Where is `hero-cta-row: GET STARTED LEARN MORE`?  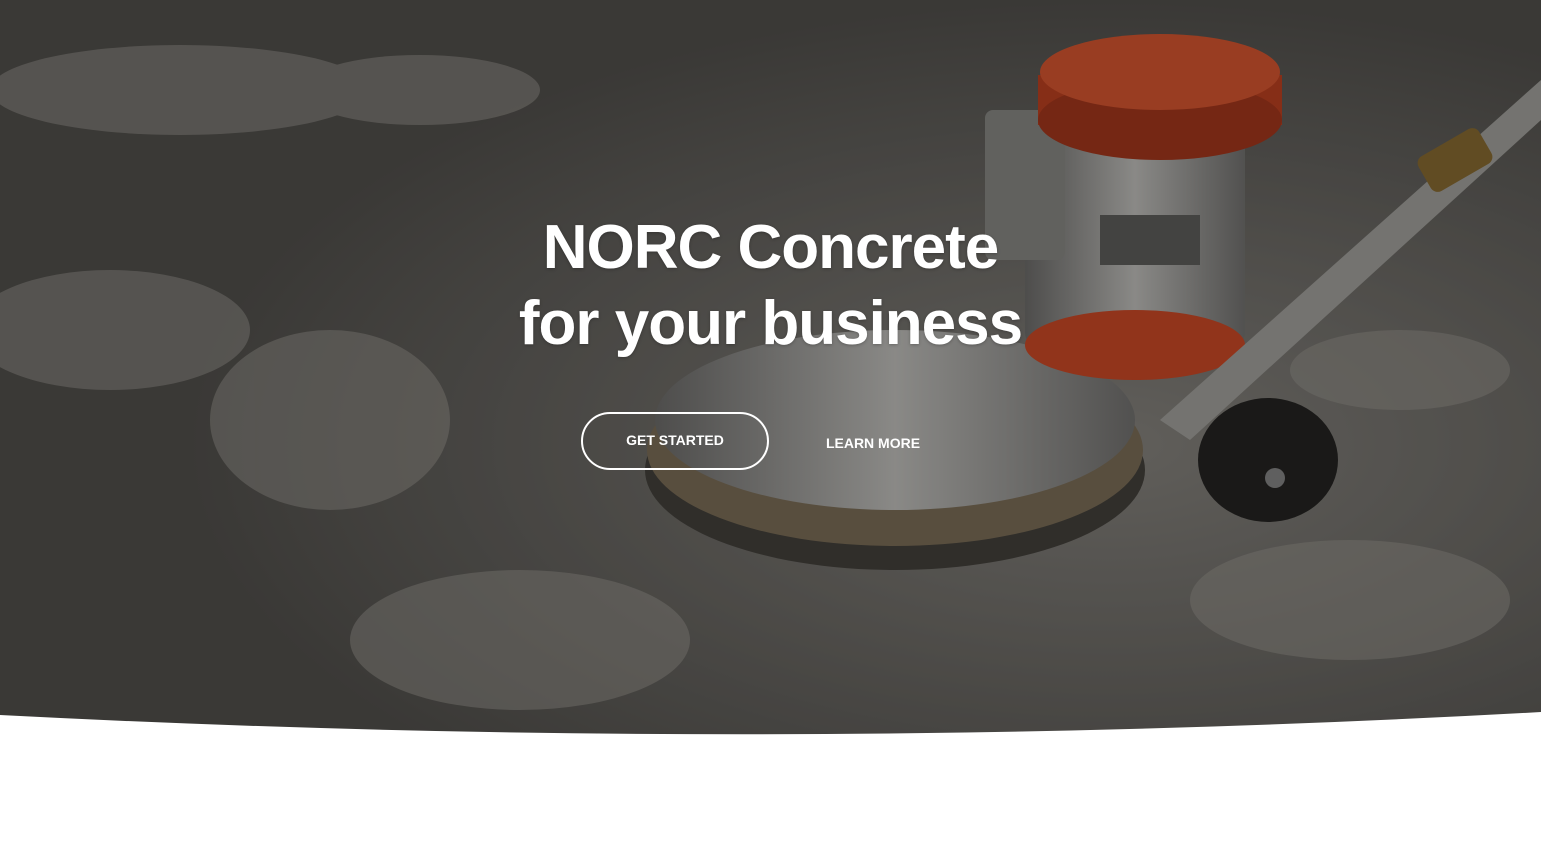
hero-cta-row: GET STARTED LEARN MORE is located at coordinates (770, 441).